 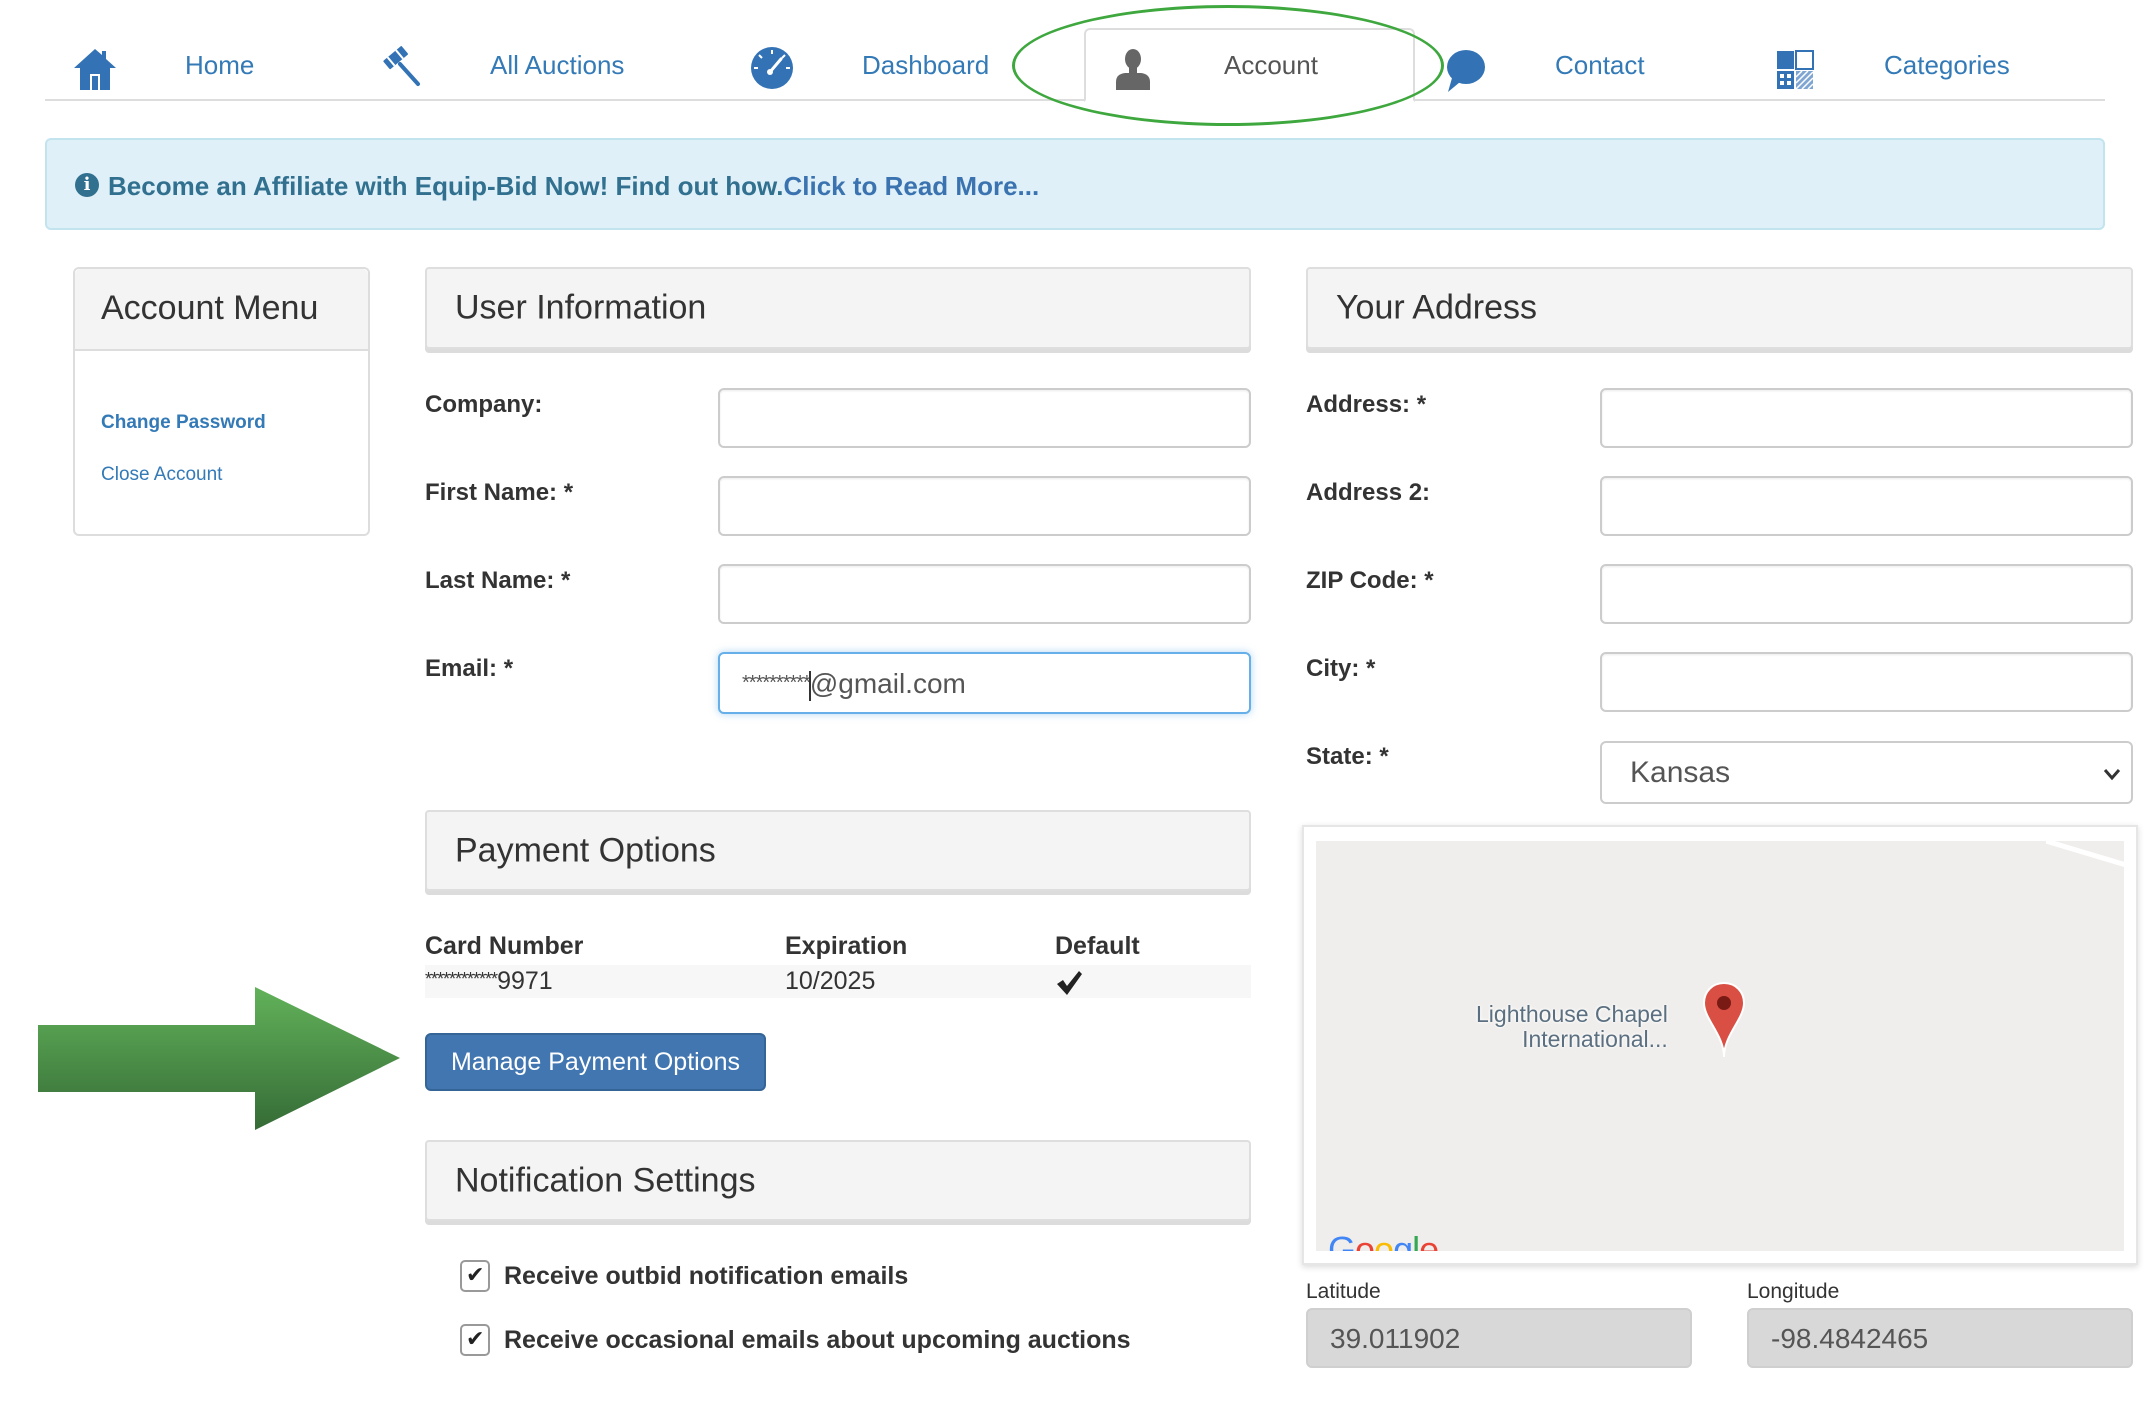 What do you see at coordinates (469, 668) in the screenshot?
I see `email-label: Email: *` at bounding box center [469, 668].